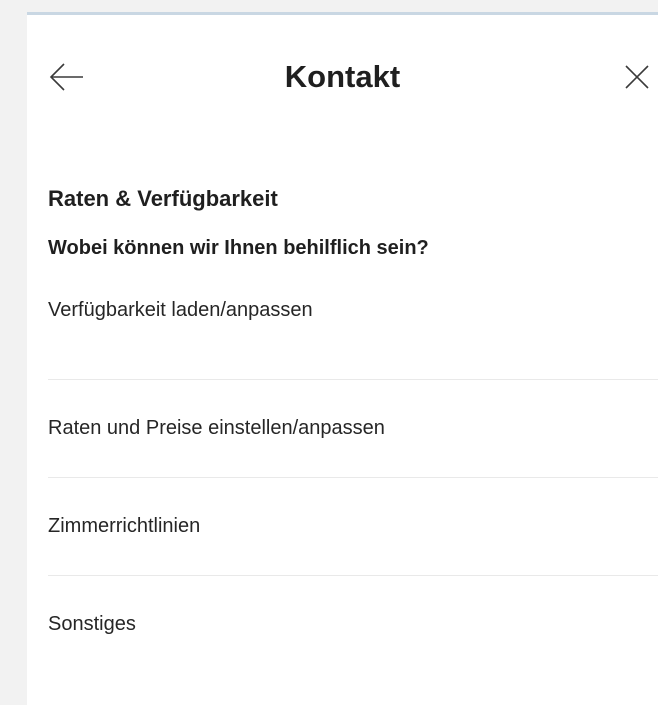  I want to click on option-label: Verfügbarkeit laden/anpassen, so click(180, 310).